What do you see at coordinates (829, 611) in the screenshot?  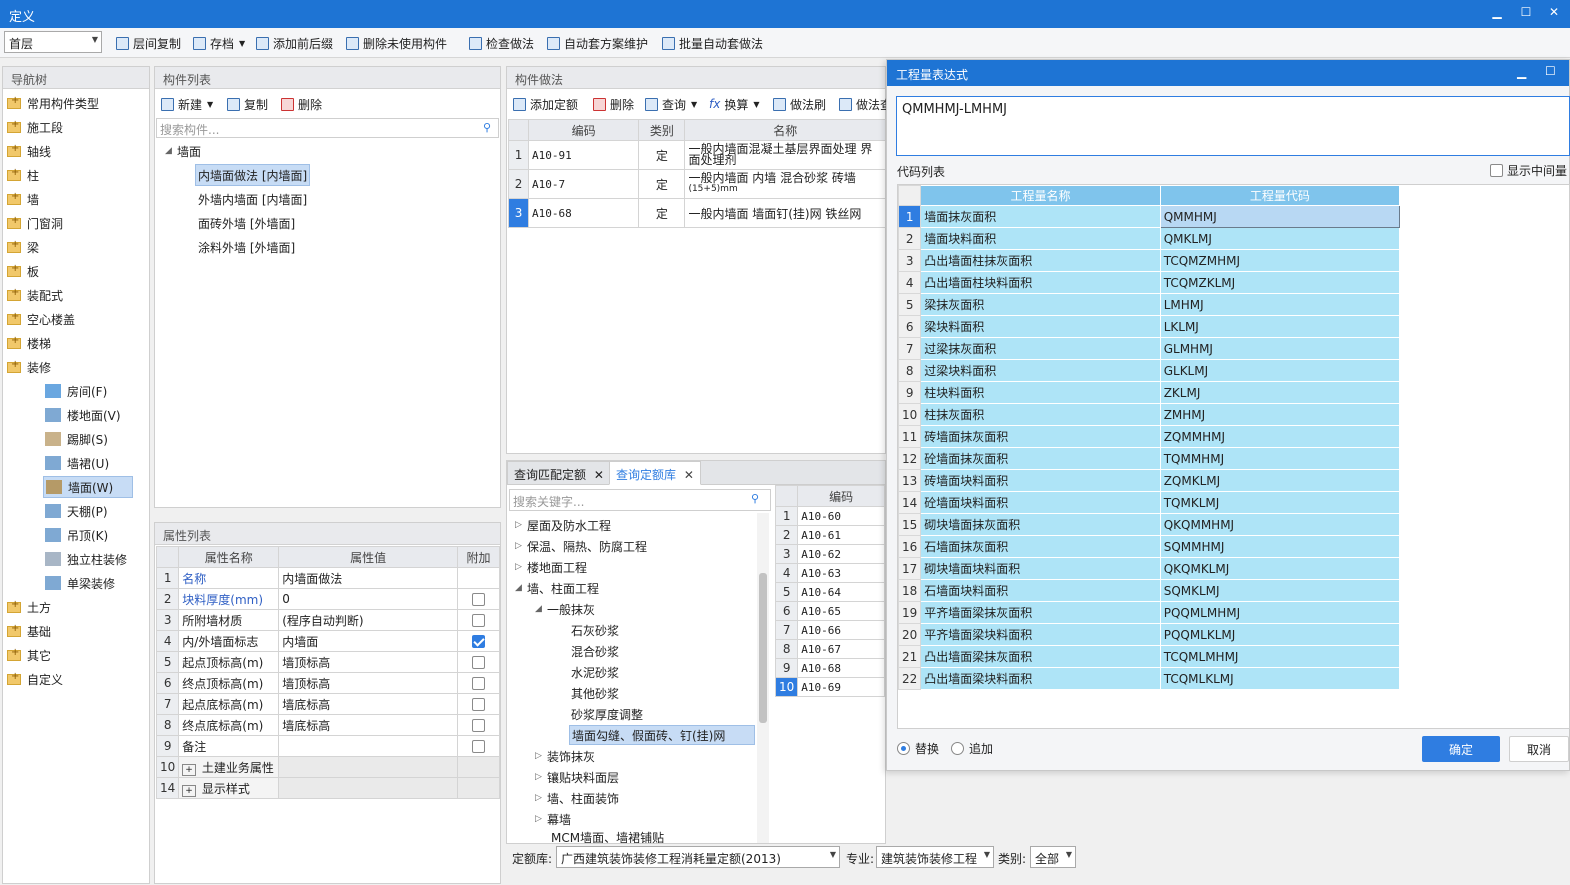 I see `table-row: 6 A10-65` at bounding box center [829, 611].